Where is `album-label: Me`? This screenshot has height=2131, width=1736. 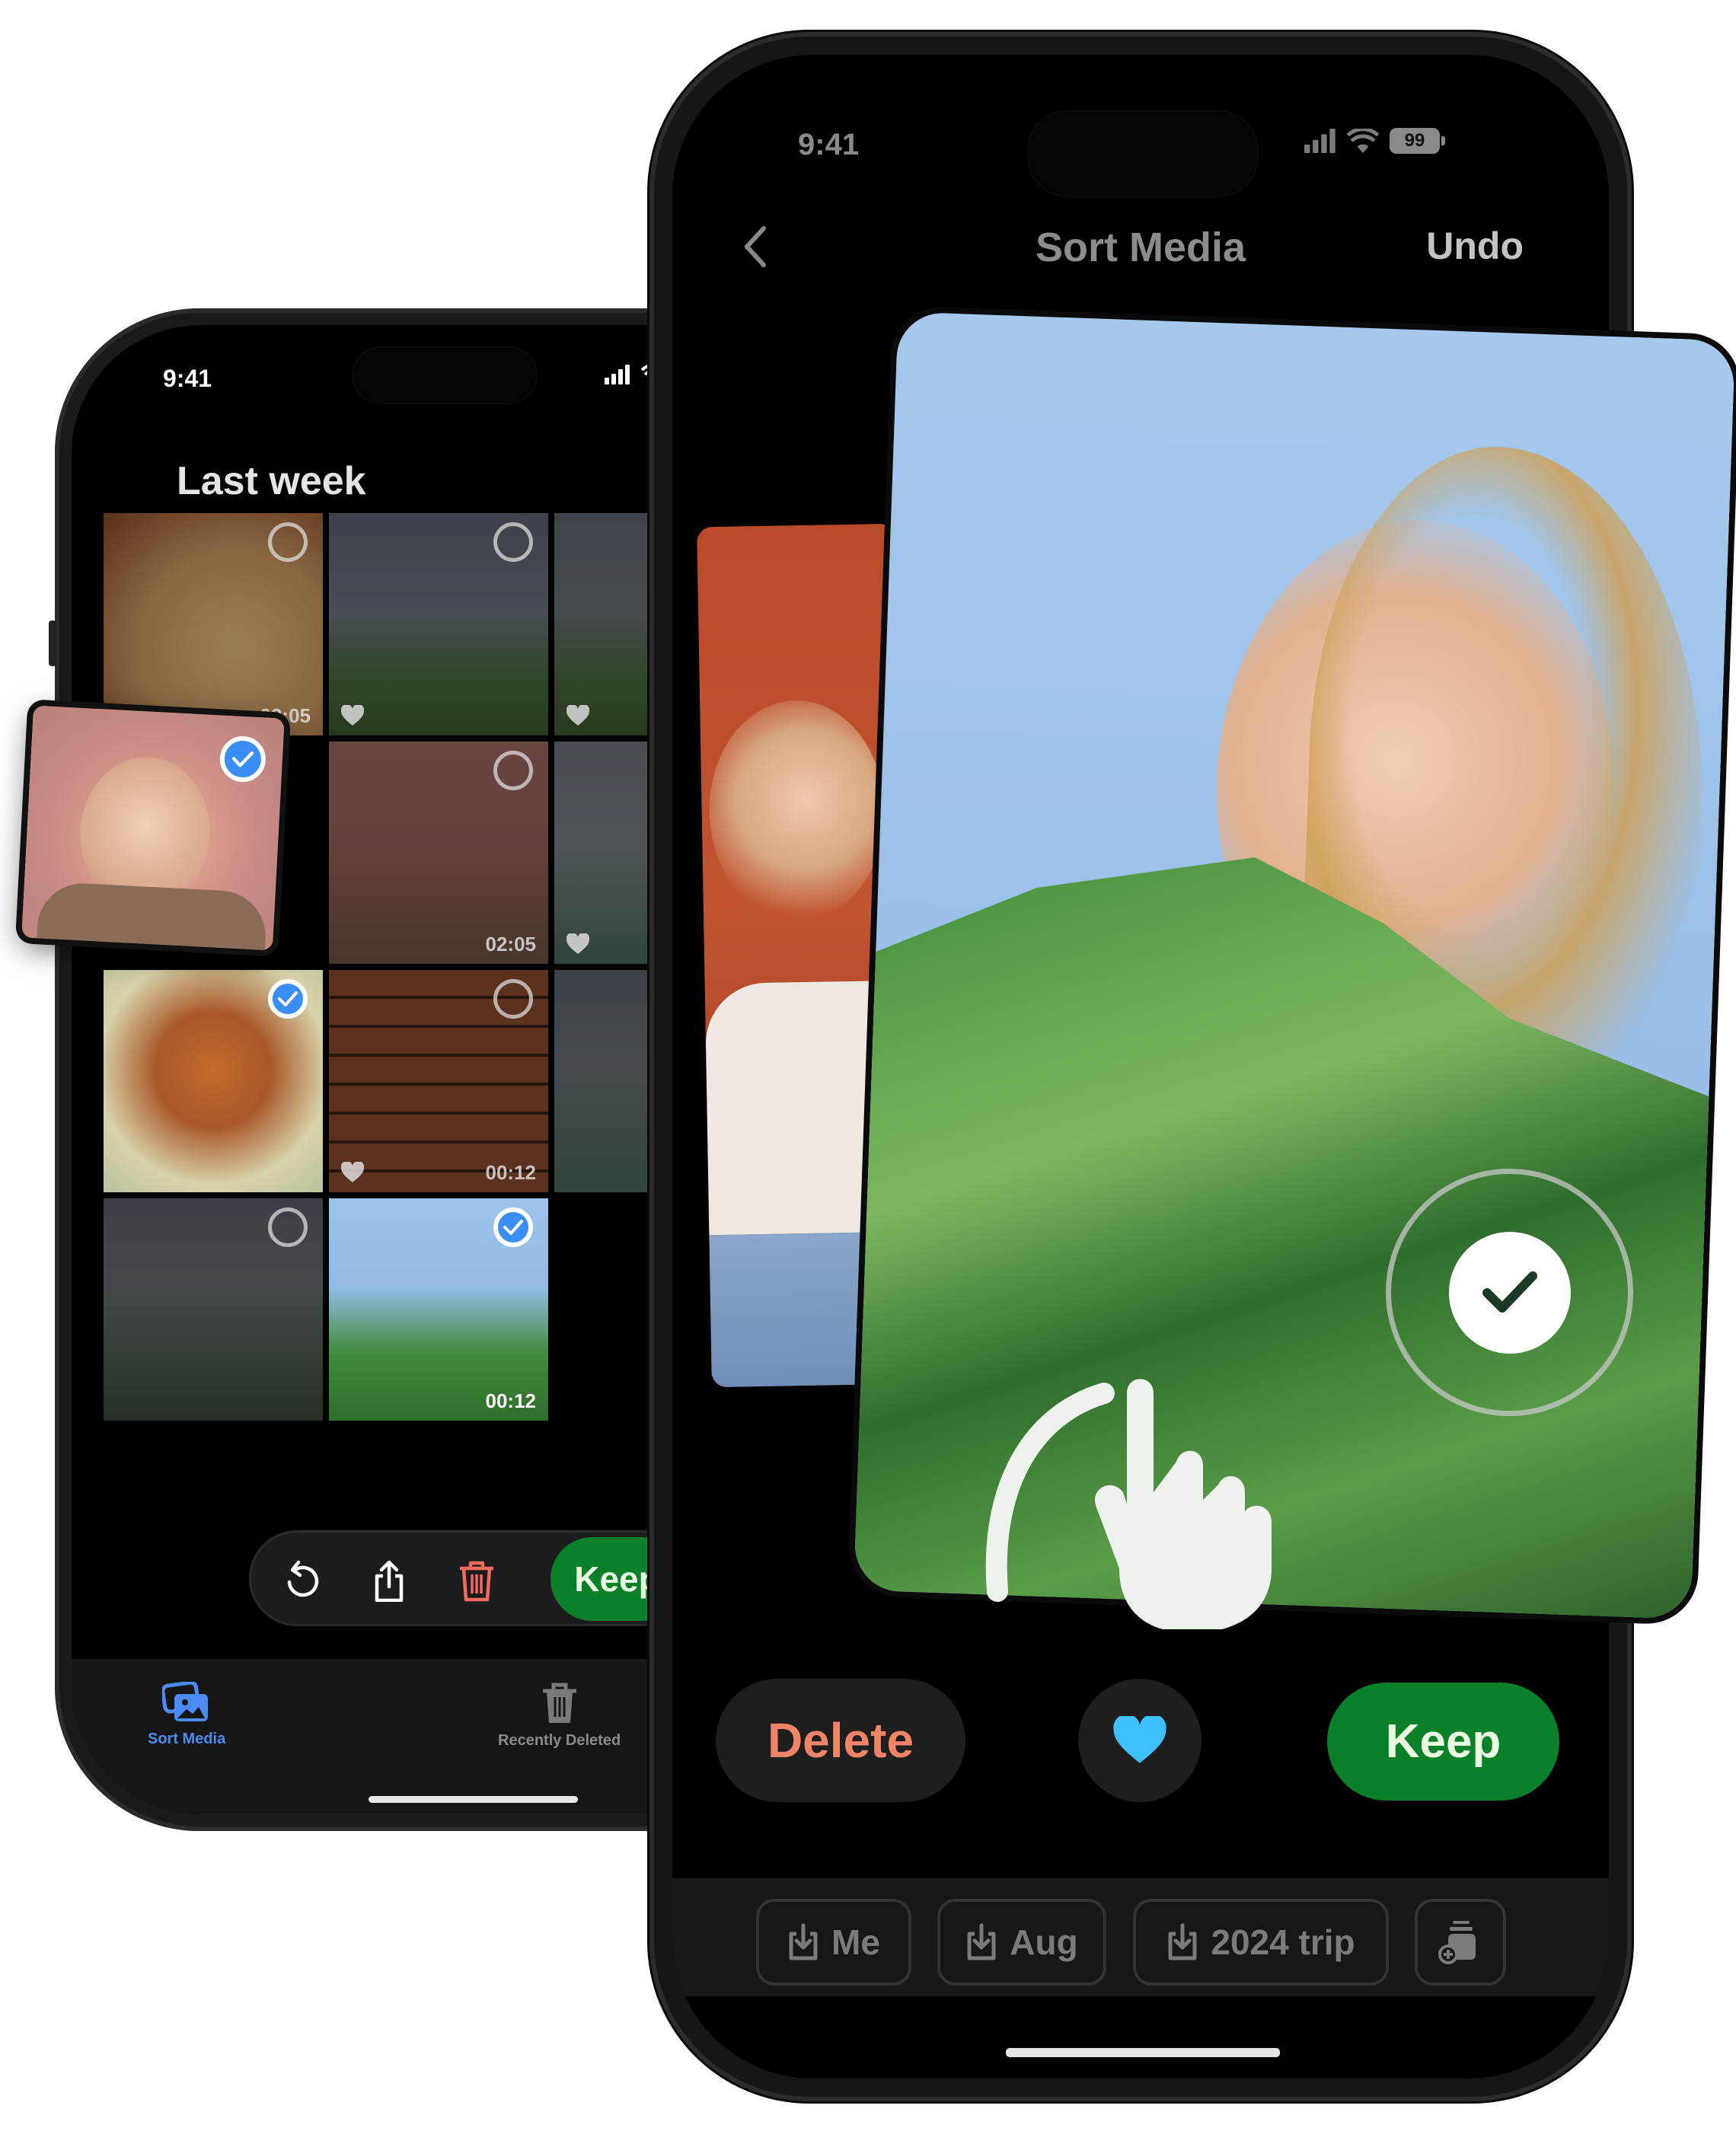 album-label: Me is located at coordinates (856, 1942).